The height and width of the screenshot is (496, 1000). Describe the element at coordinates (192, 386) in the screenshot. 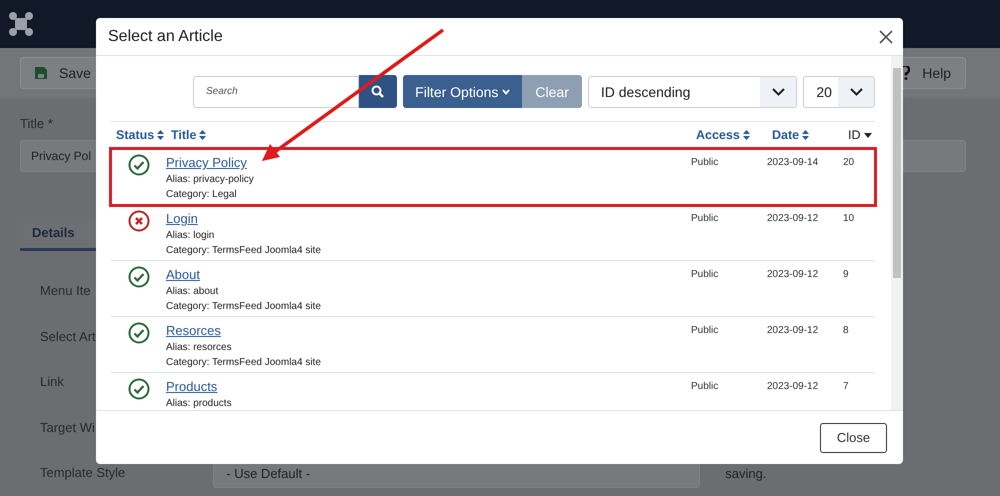

I see `article-link: Products` at that location.